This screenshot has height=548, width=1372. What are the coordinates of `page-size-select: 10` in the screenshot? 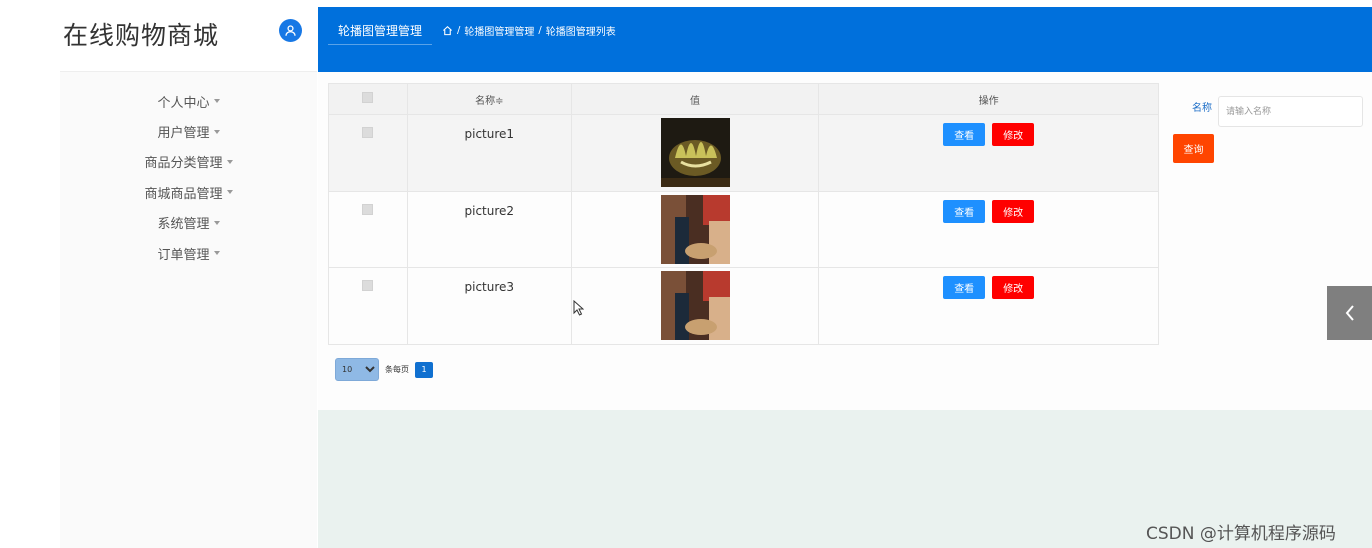 It's located at (357, 369).